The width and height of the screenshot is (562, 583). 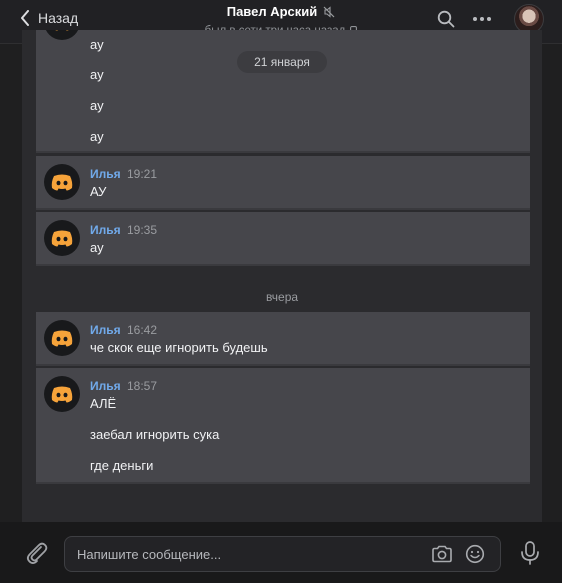 I want to click on message-text: че скок еще игнорить будешь, so click(x=179, y=347).